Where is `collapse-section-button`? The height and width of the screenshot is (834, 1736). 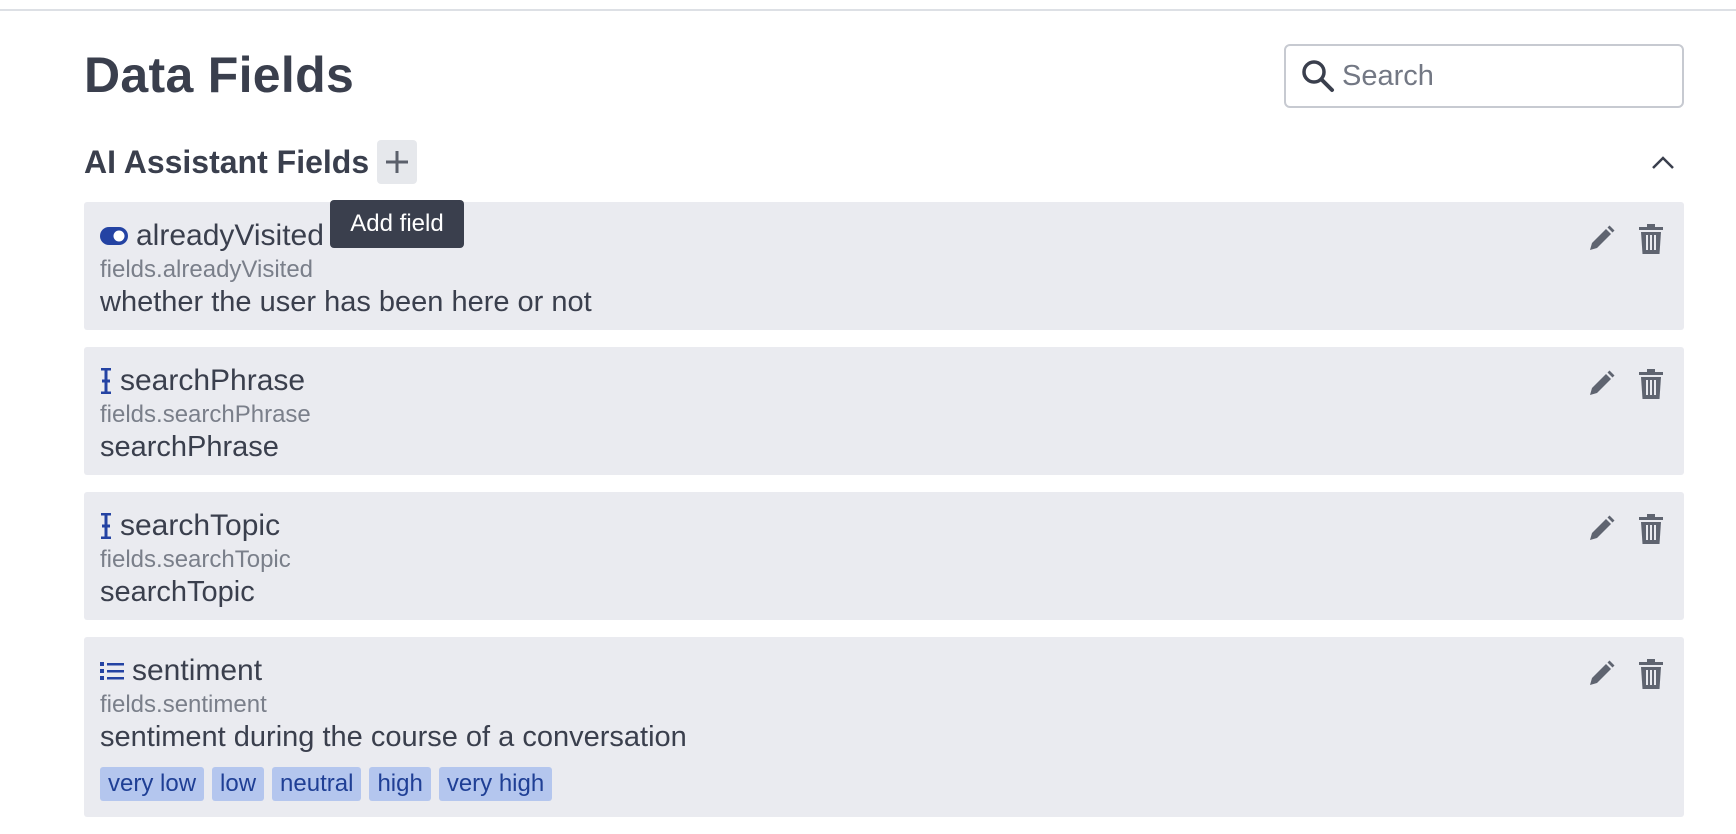
collapse-section-button is located at coordinates (1663, 162).